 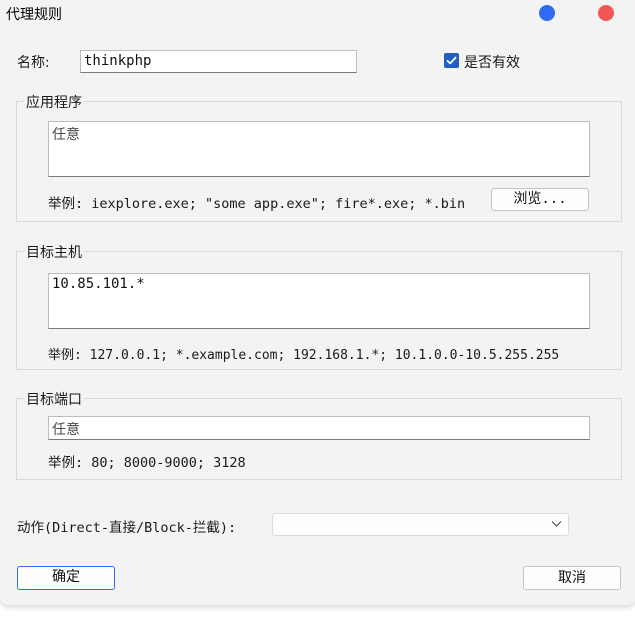 I want to click on target-hosts-group-title: 目标主机, so click(x=54, y=252).